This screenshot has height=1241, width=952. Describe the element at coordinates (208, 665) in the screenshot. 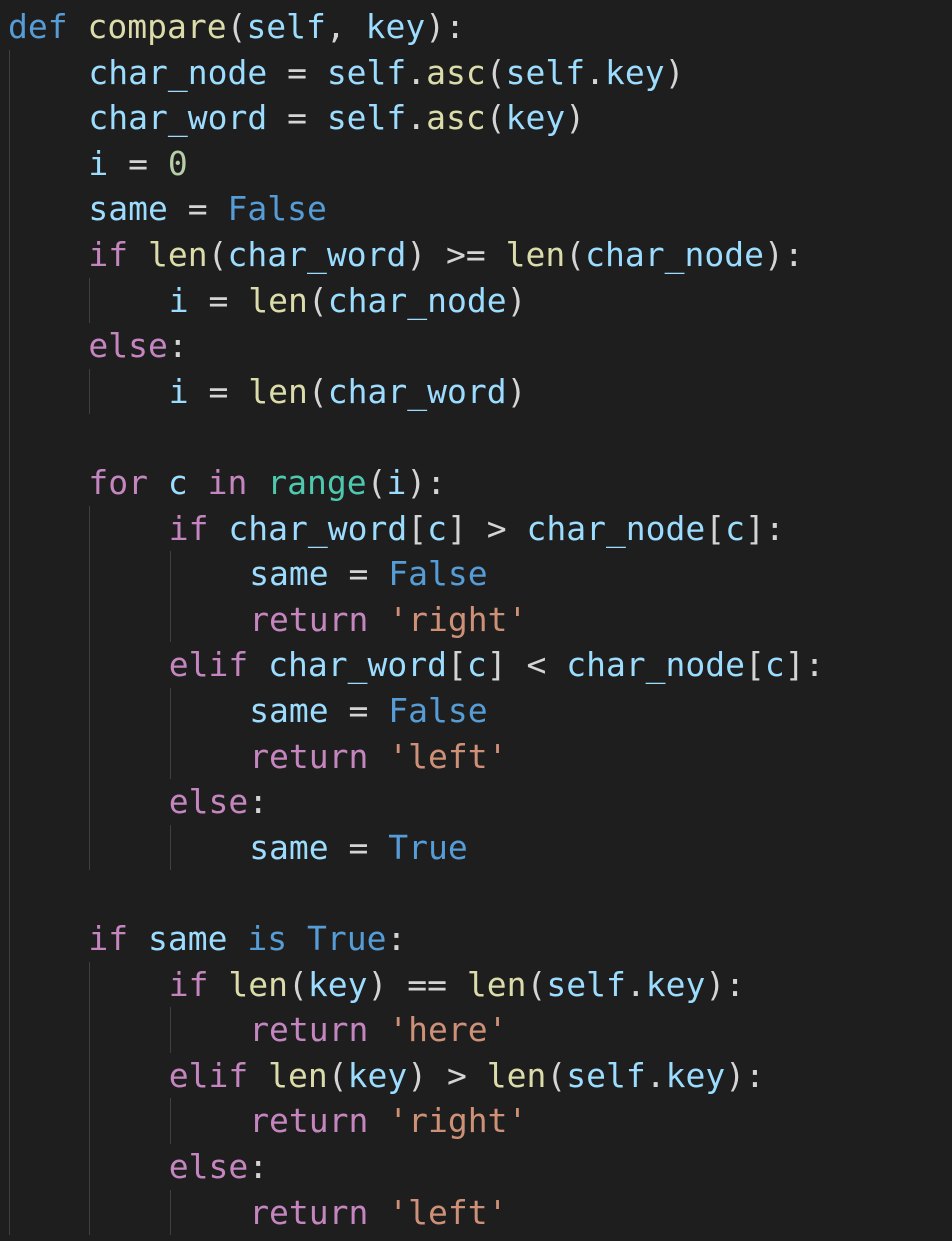

I see `code-token: elif` at that location.